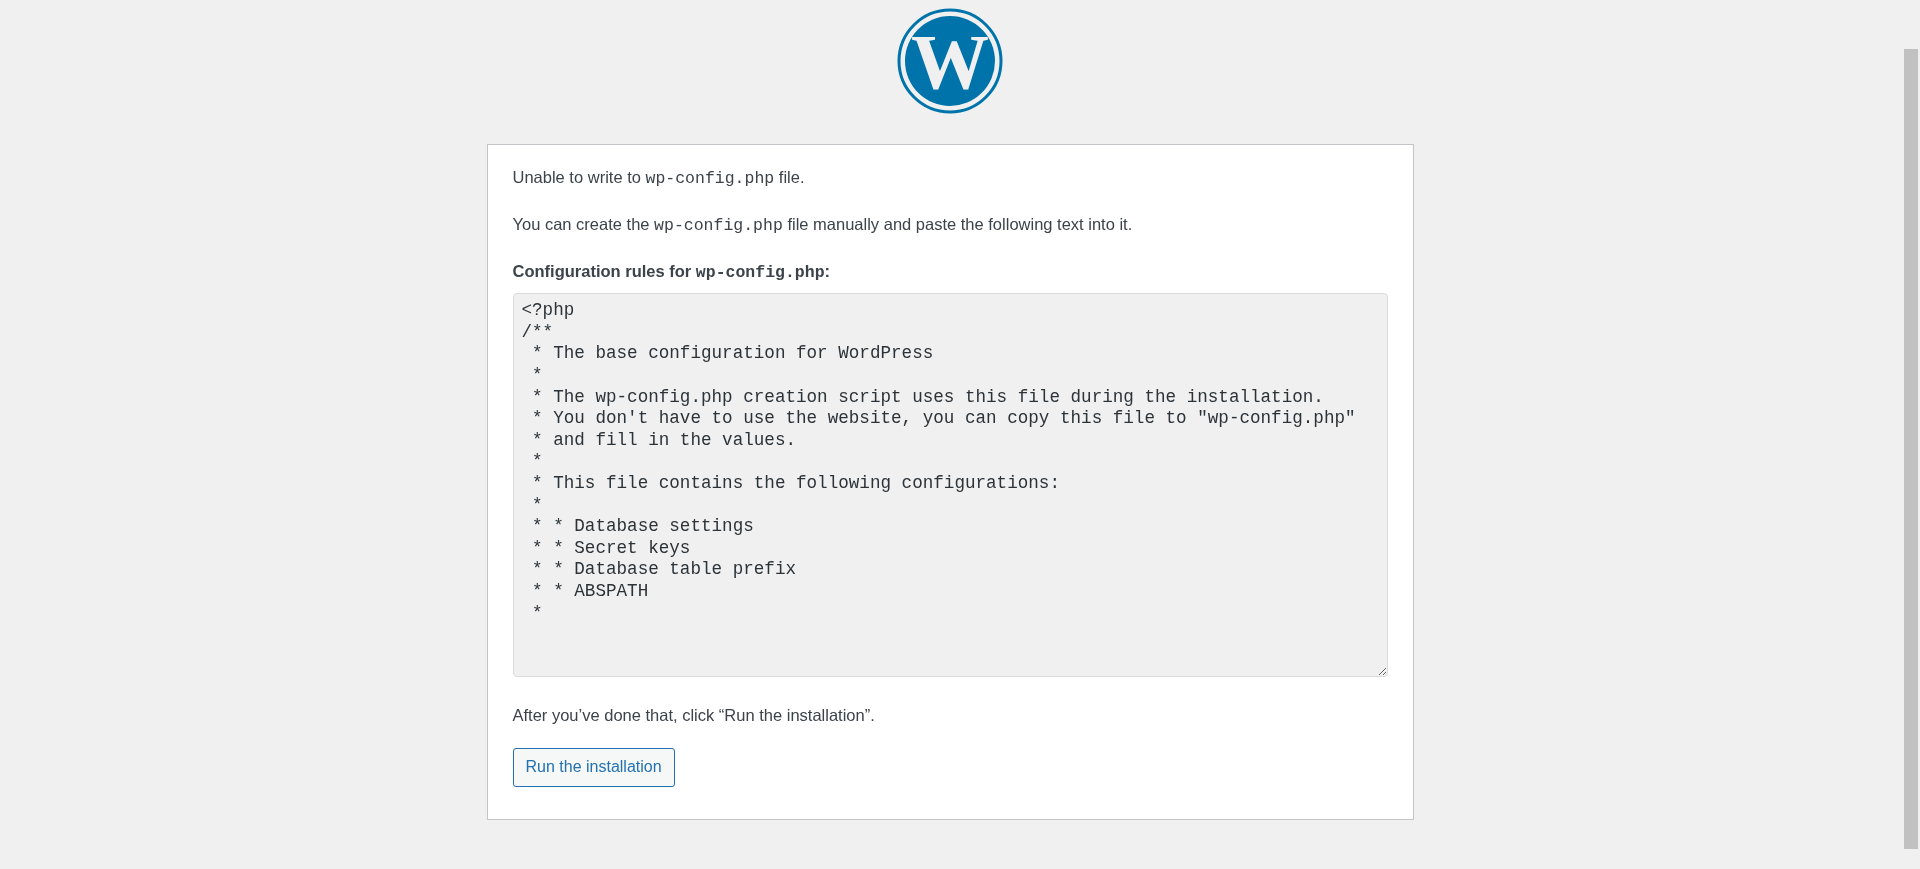  Describe the element at coordinates (593, 767) in the screenshot. I see `run-installation-button: Run the installation` at that location.